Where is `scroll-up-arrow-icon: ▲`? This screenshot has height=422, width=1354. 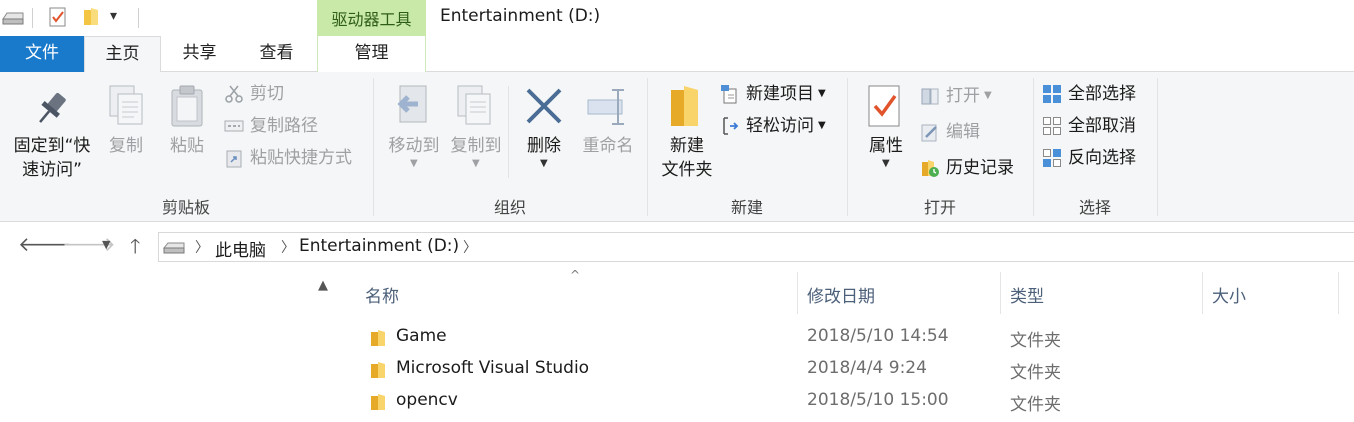
scroll-up-arrow-icon: ▲ is located at coordinates (323, 289).